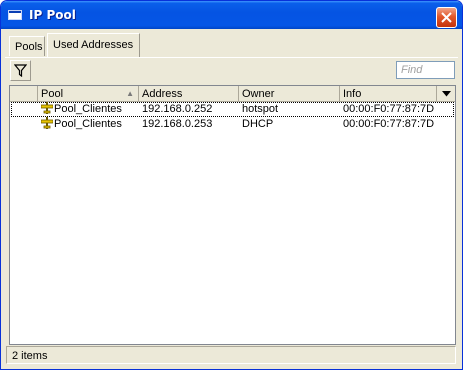 The height and width of the screenshot is (370, 463). What do you see at coordinates (258, 124) in the screenshot?
I see `cell-owner: DHCP` at bounding box center [258, 124].